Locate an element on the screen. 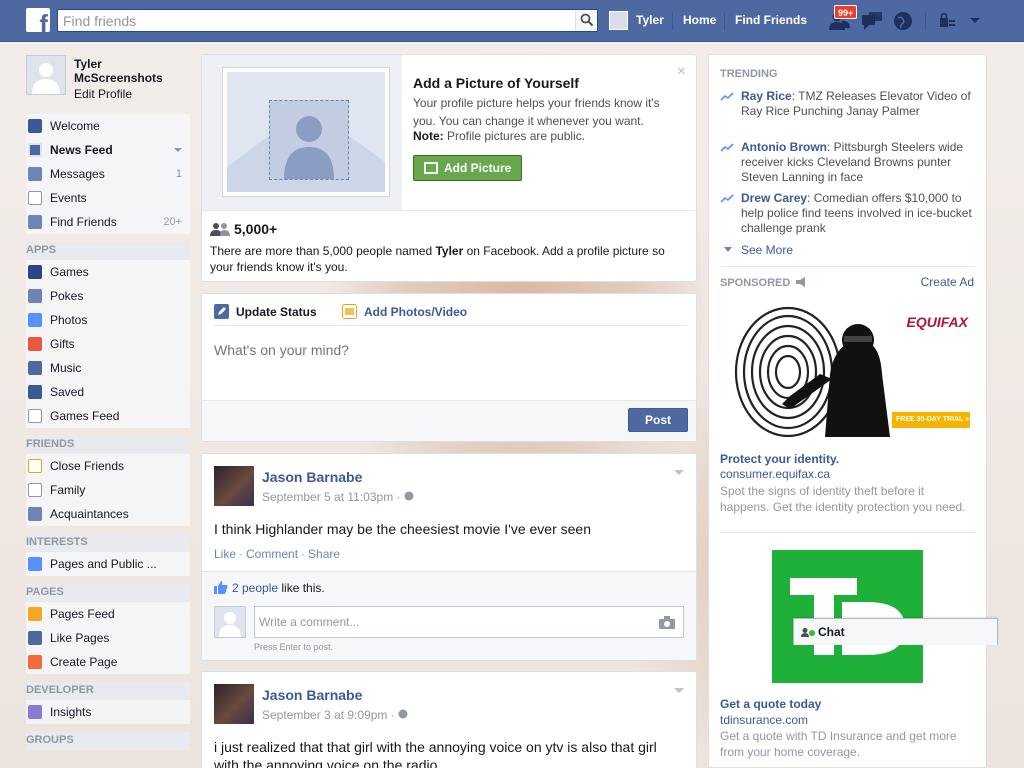 The height and width of the screenshot is (768, 1024). ad-url: consumer.equifax.ca is located at coordinates (775, 474).